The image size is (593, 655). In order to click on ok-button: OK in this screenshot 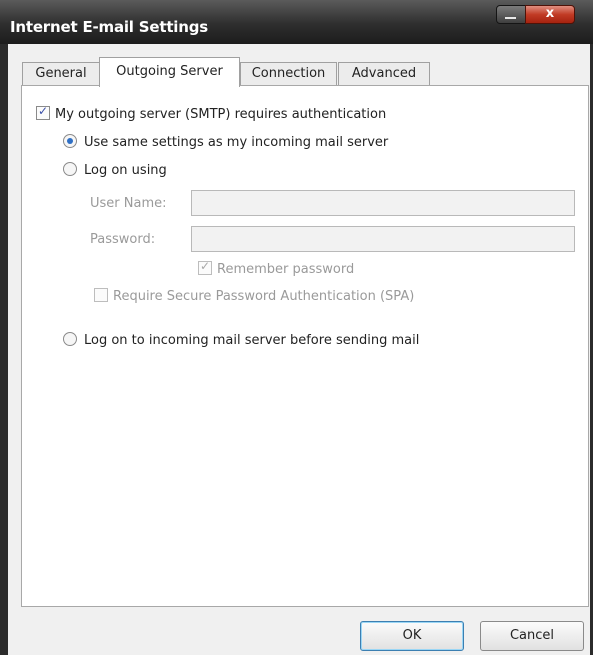, I will do `click(412, 636)`.